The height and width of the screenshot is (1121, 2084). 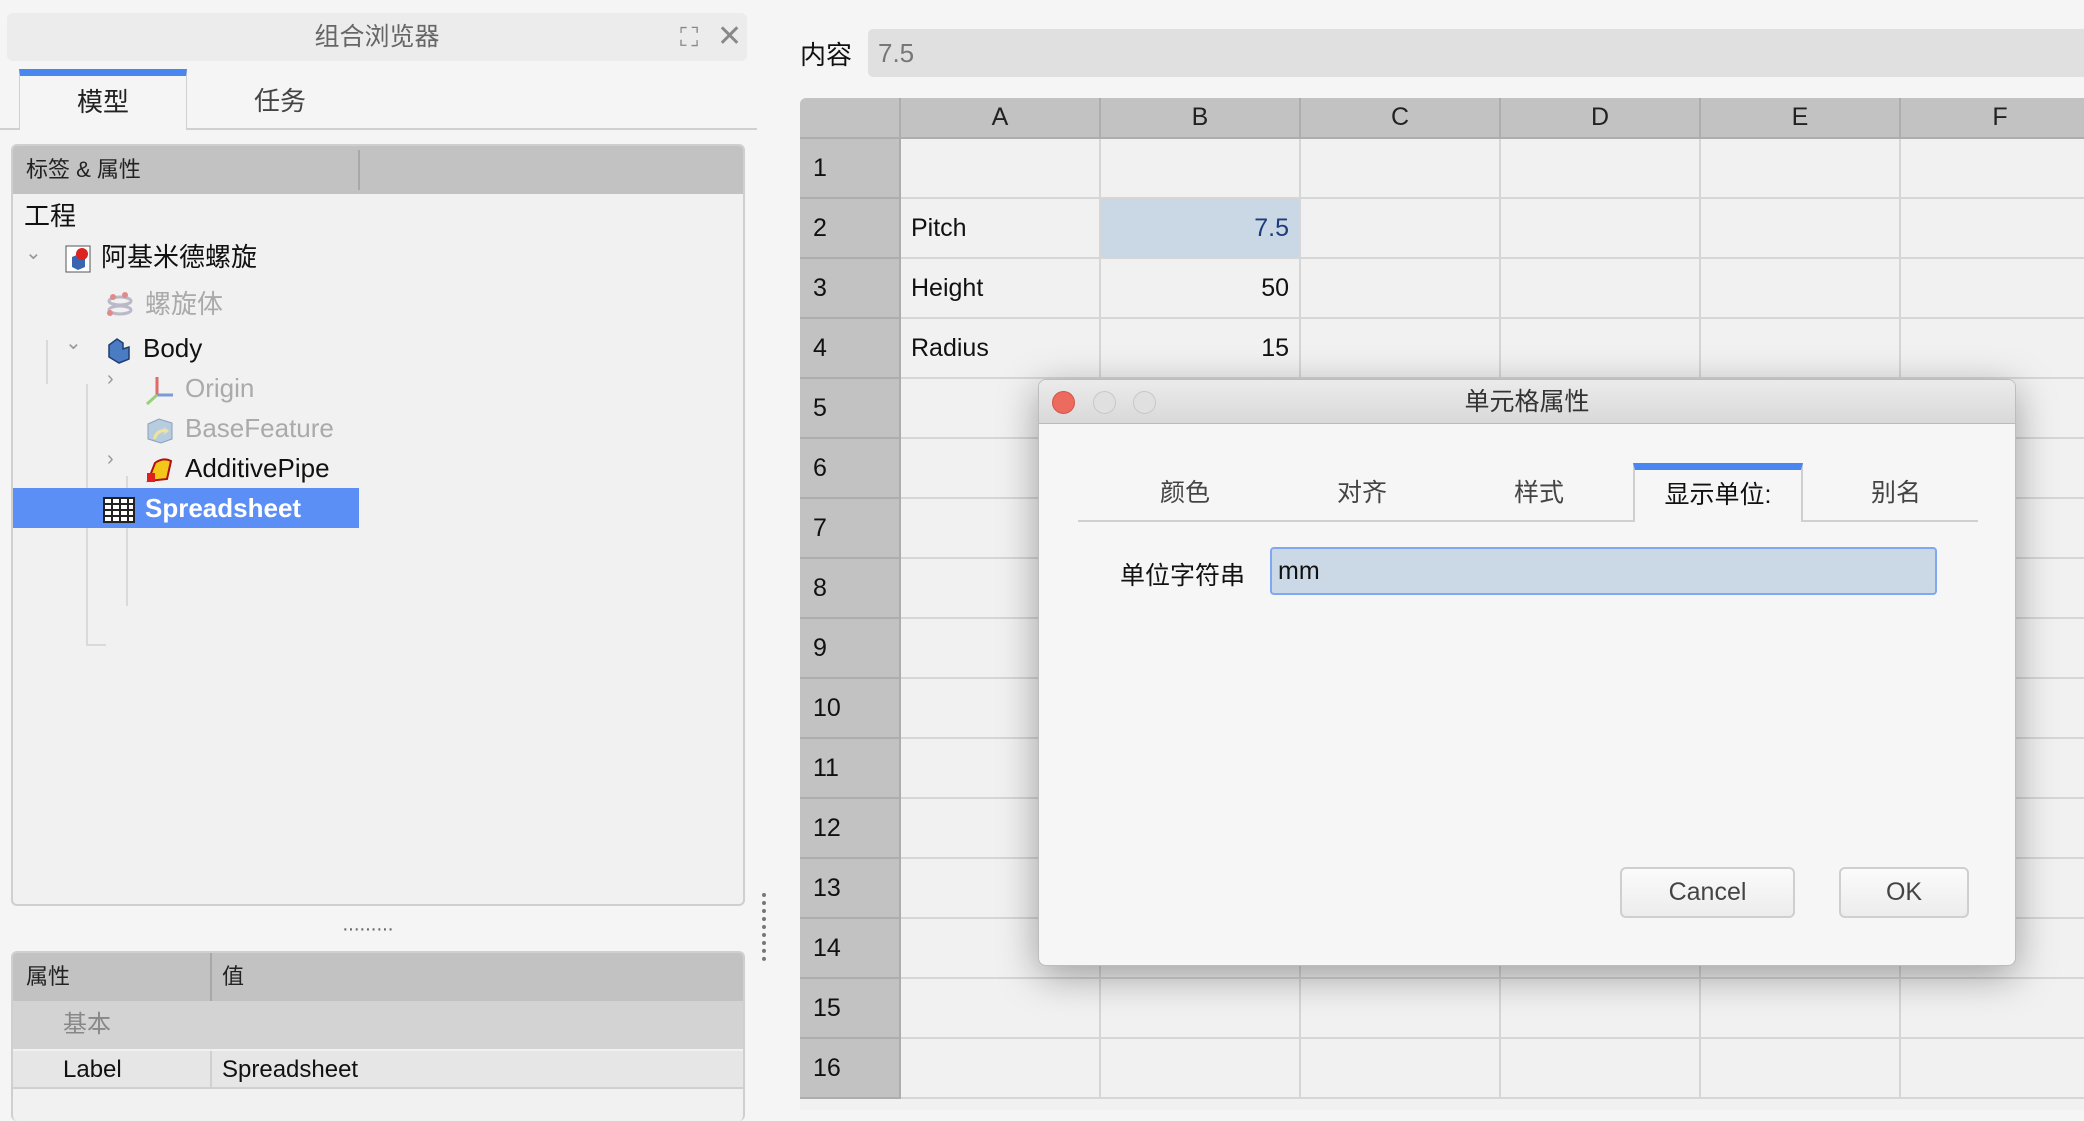 What do you see at coordinates (1001, 229) in the screenshot?
I see `cell-A2: Pitch` at bounding box center [1001, 229].